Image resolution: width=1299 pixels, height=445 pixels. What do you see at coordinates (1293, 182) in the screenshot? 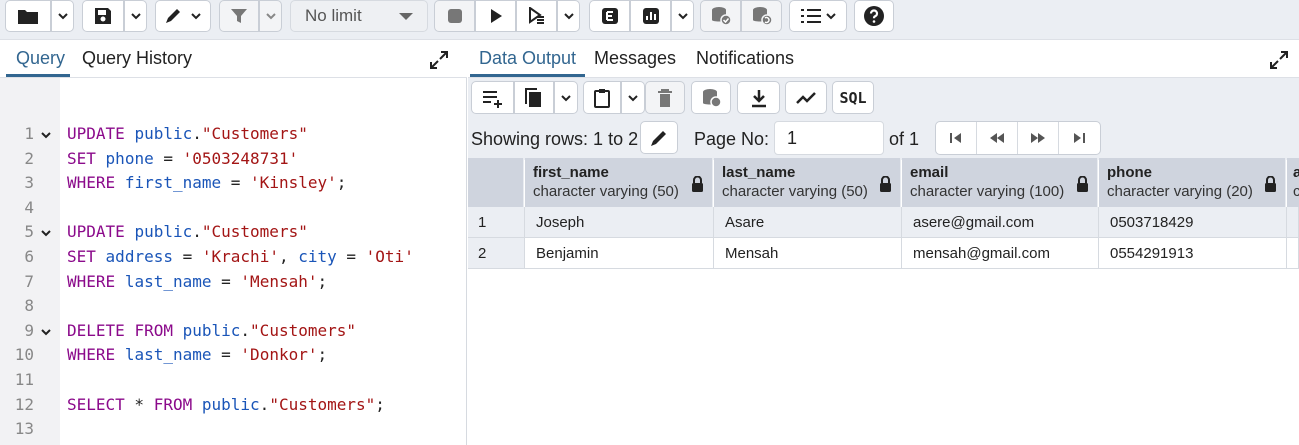
I see `column-header-address: a c` at bounding box center [1293, 182].